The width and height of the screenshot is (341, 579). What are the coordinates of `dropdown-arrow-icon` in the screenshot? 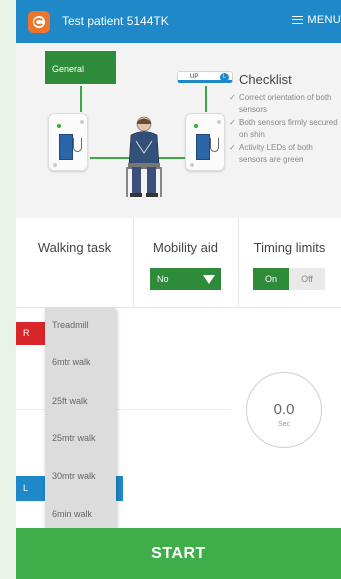 It's located at (209, 279).